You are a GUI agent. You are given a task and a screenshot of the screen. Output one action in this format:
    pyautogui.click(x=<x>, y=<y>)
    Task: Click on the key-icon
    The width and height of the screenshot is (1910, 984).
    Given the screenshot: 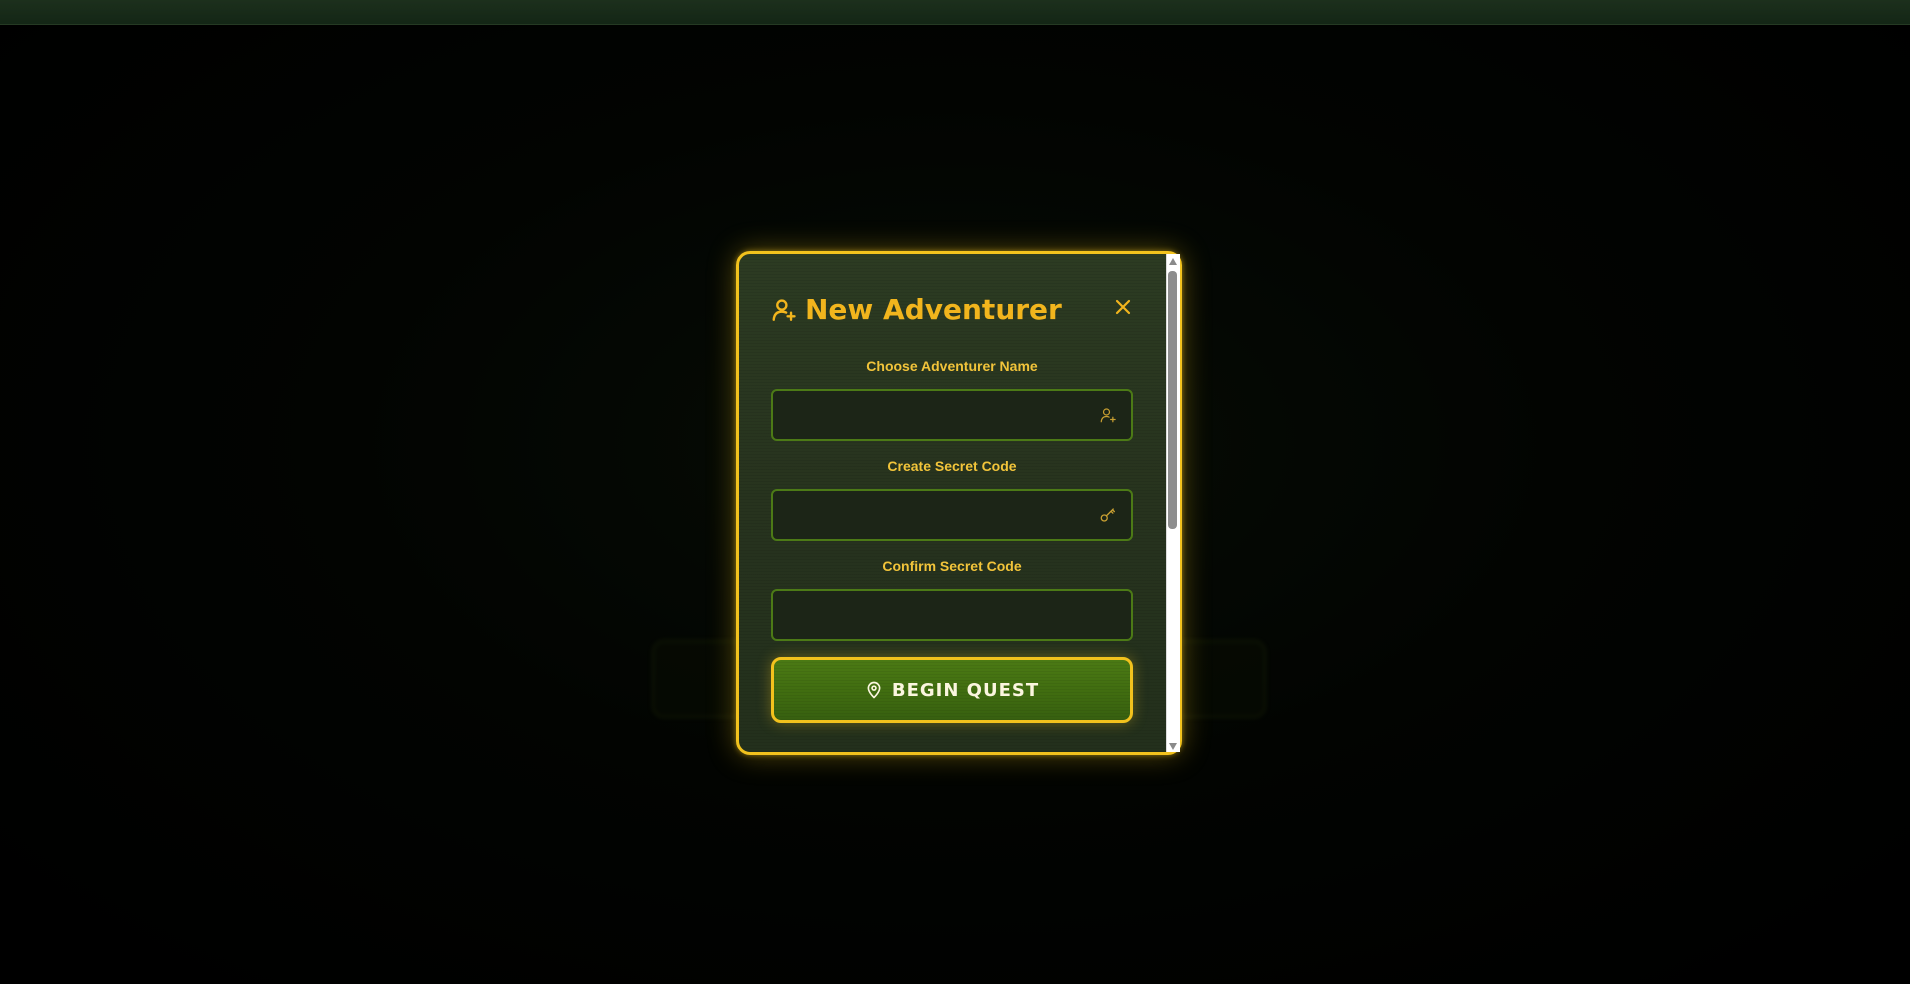 What is the action you would take?
    pyautogui.click(x=1108, y=515)
    